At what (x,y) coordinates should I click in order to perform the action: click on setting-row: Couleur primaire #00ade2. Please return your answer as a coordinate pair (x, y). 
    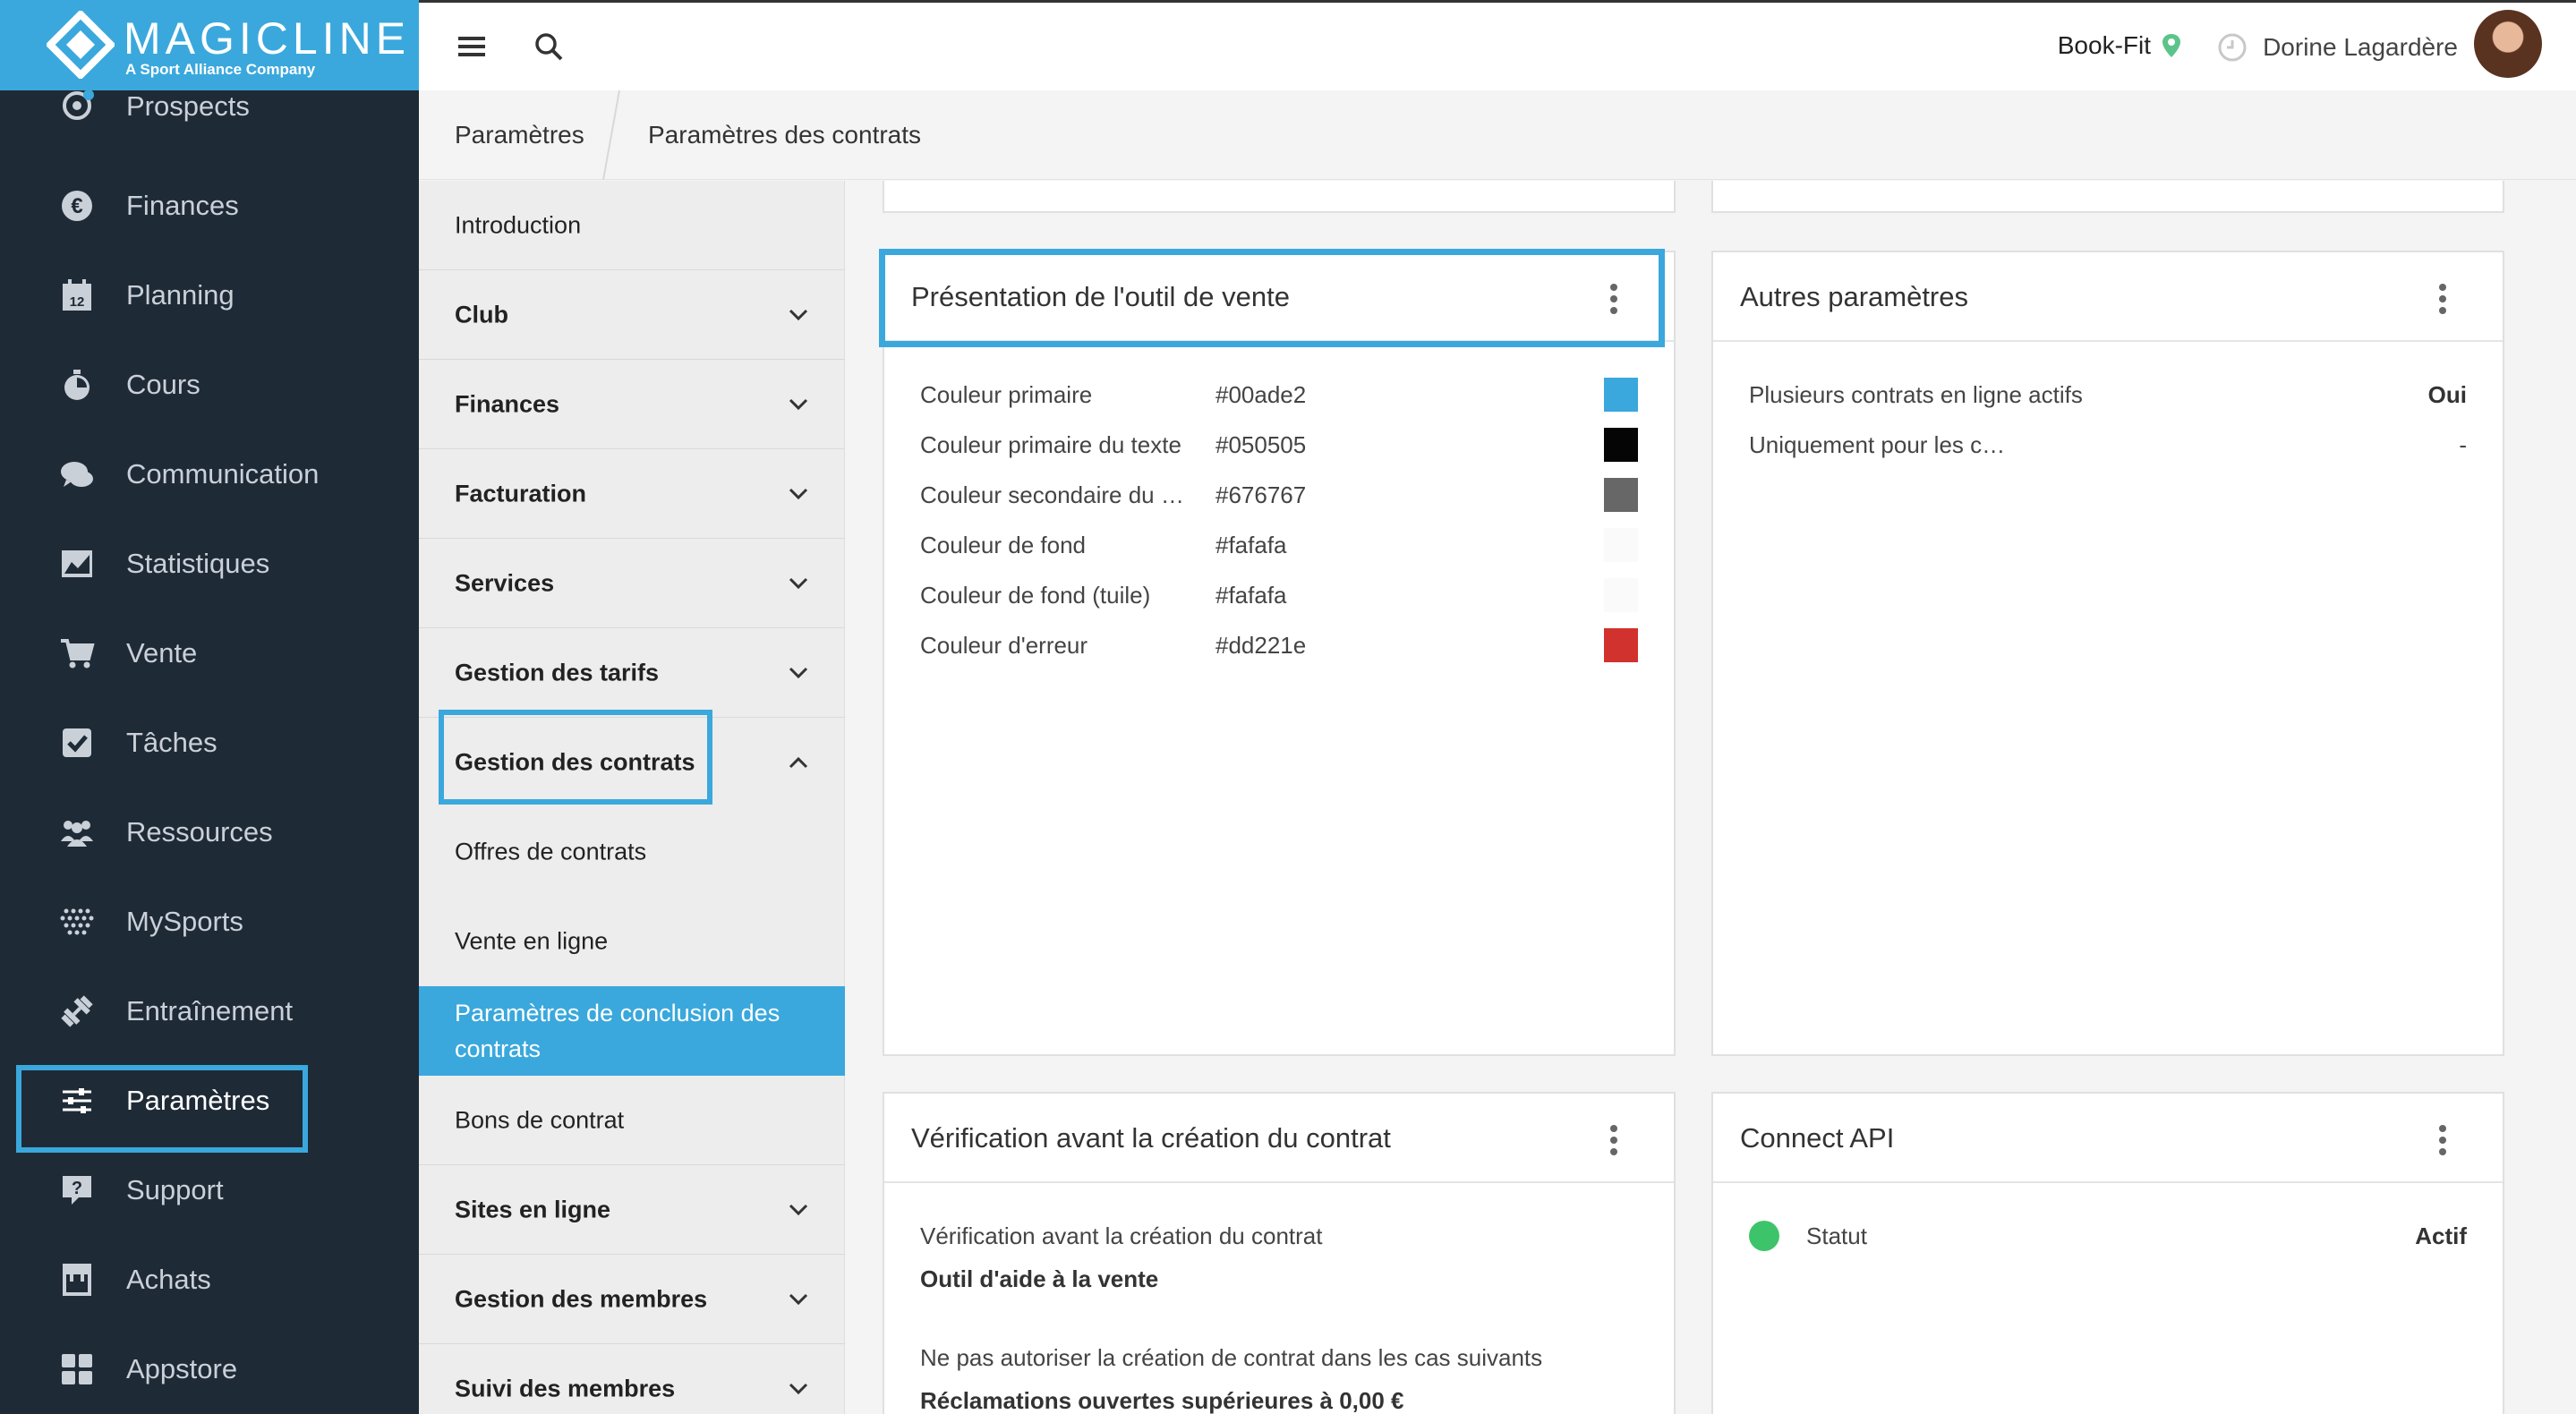
    Looking at the image, I should click on (1279, 395).